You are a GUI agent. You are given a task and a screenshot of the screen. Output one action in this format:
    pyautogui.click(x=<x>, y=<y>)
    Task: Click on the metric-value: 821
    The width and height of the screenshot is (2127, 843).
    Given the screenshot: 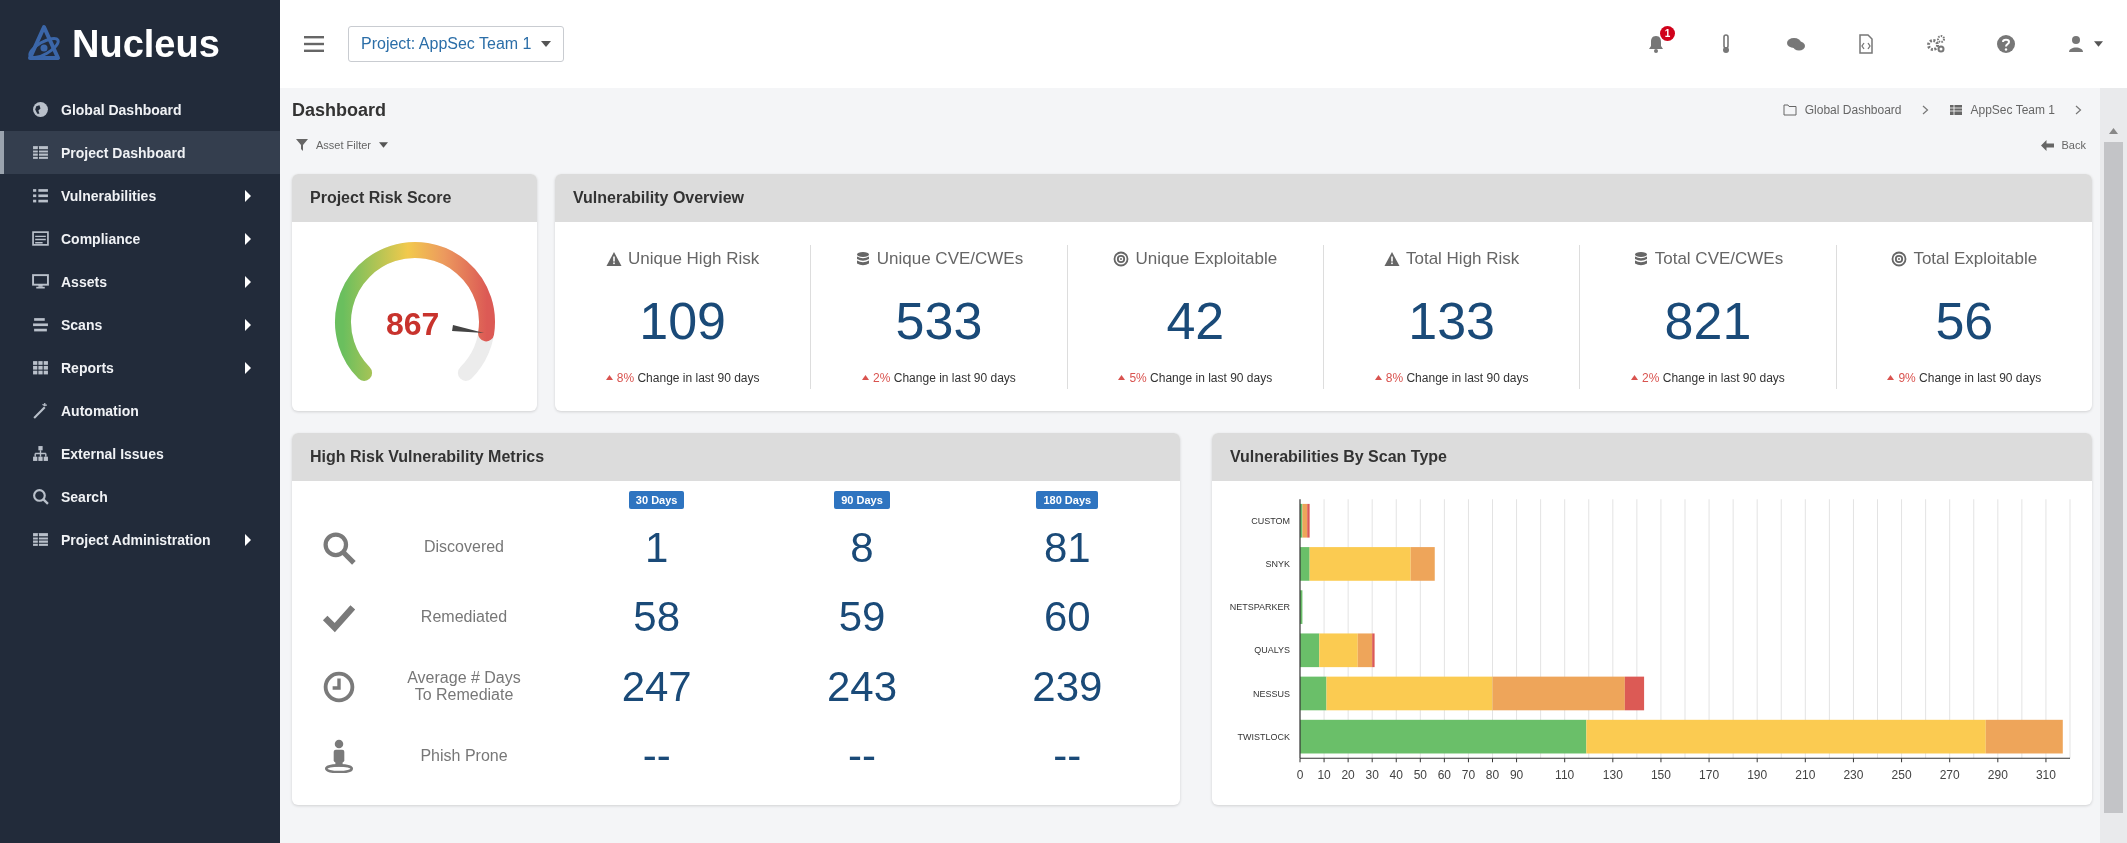 What is the action you would take?
    pyautogui.click(x=1708, y=320)
    